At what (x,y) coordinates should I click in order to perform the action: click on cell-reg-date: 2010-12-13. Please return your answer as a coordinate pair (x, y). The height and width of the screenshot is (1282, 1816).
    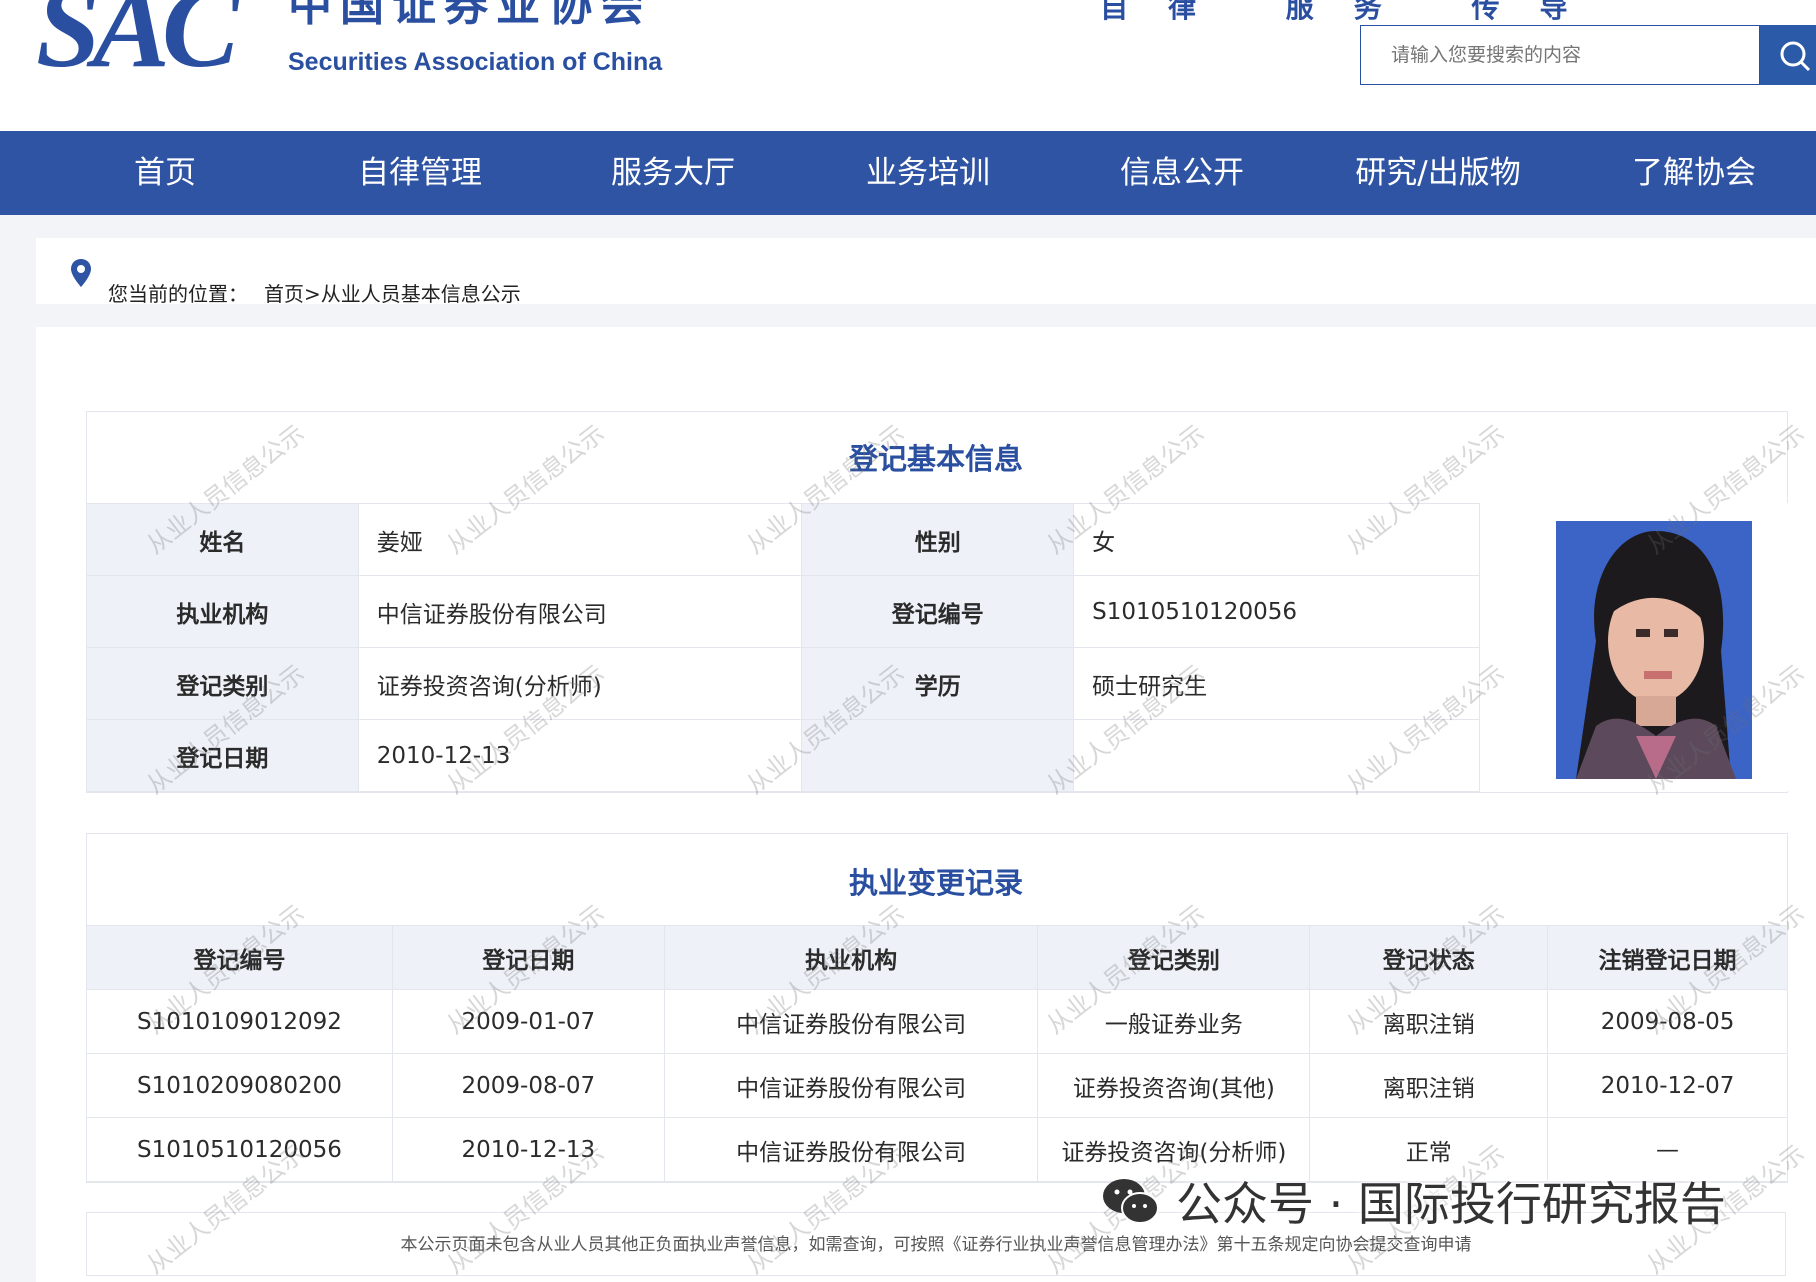
    Looking at the image, I should click on (528, 1149).